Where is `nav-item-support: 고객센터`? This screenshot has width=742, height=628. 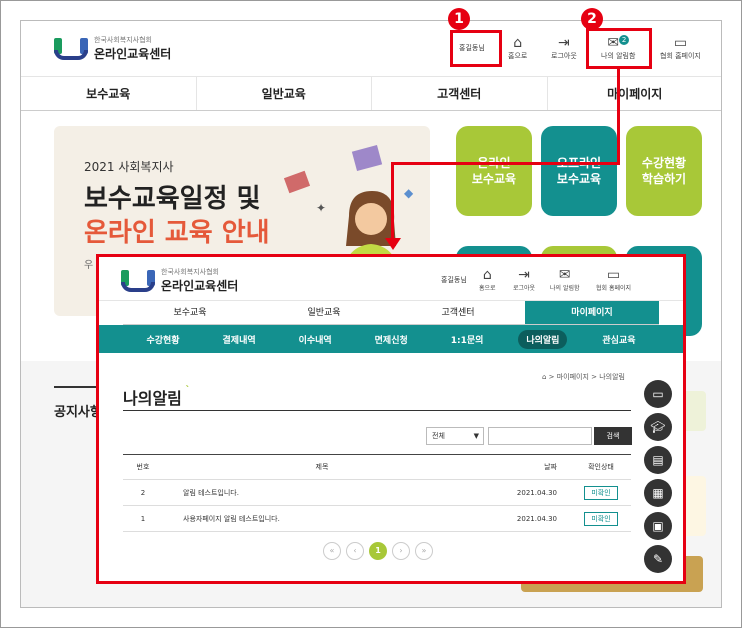 nav-item-support: 고객센터 is located at coordinates (460, 93).